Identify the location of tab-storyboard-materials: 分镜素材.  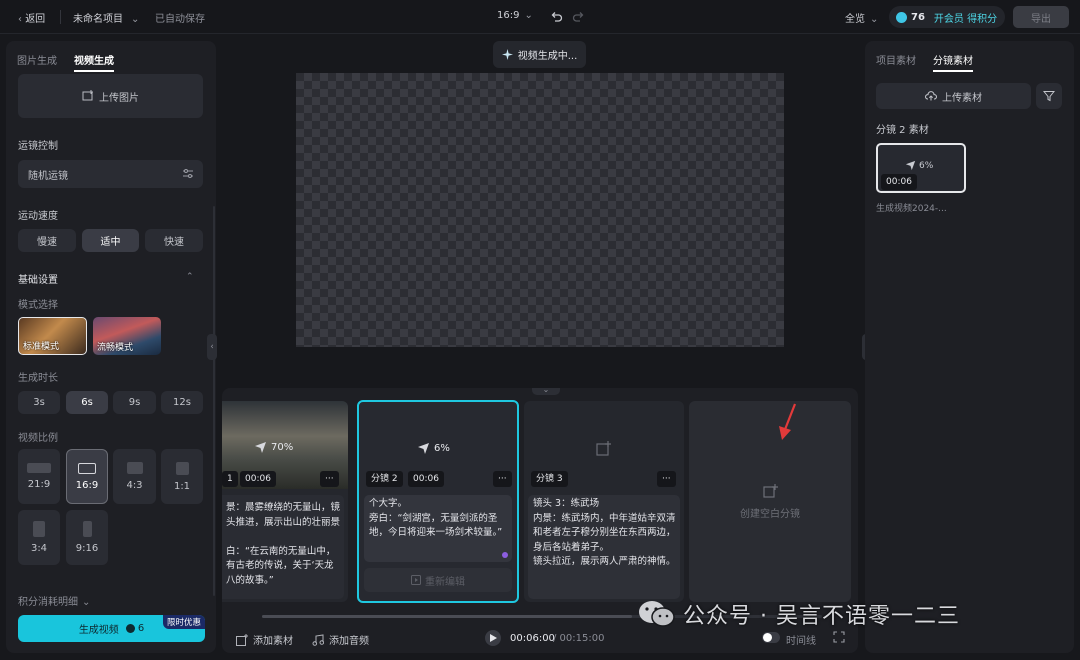
(953, 59).